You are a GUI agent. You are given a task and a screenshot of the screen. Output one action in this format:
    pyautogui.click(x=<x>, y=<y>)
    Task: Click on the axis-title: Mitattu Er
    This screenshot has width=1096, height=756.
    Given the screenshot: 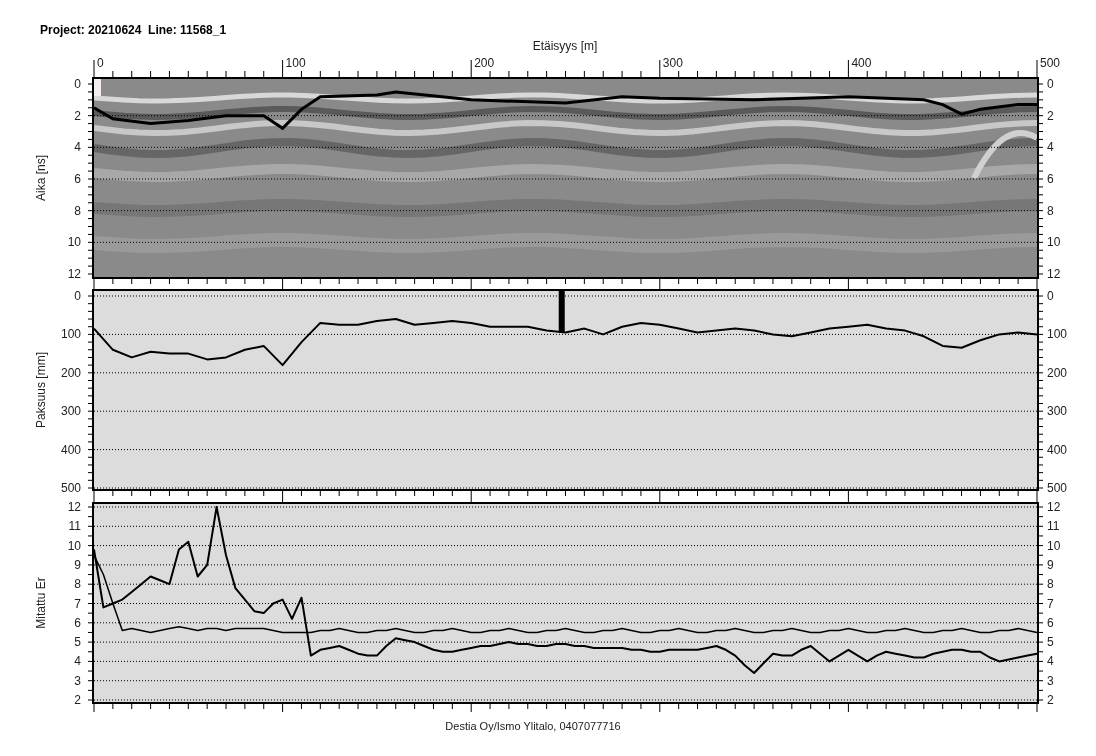 What is the action you would take?
    pyautogui.click(x=41, y=603)
    